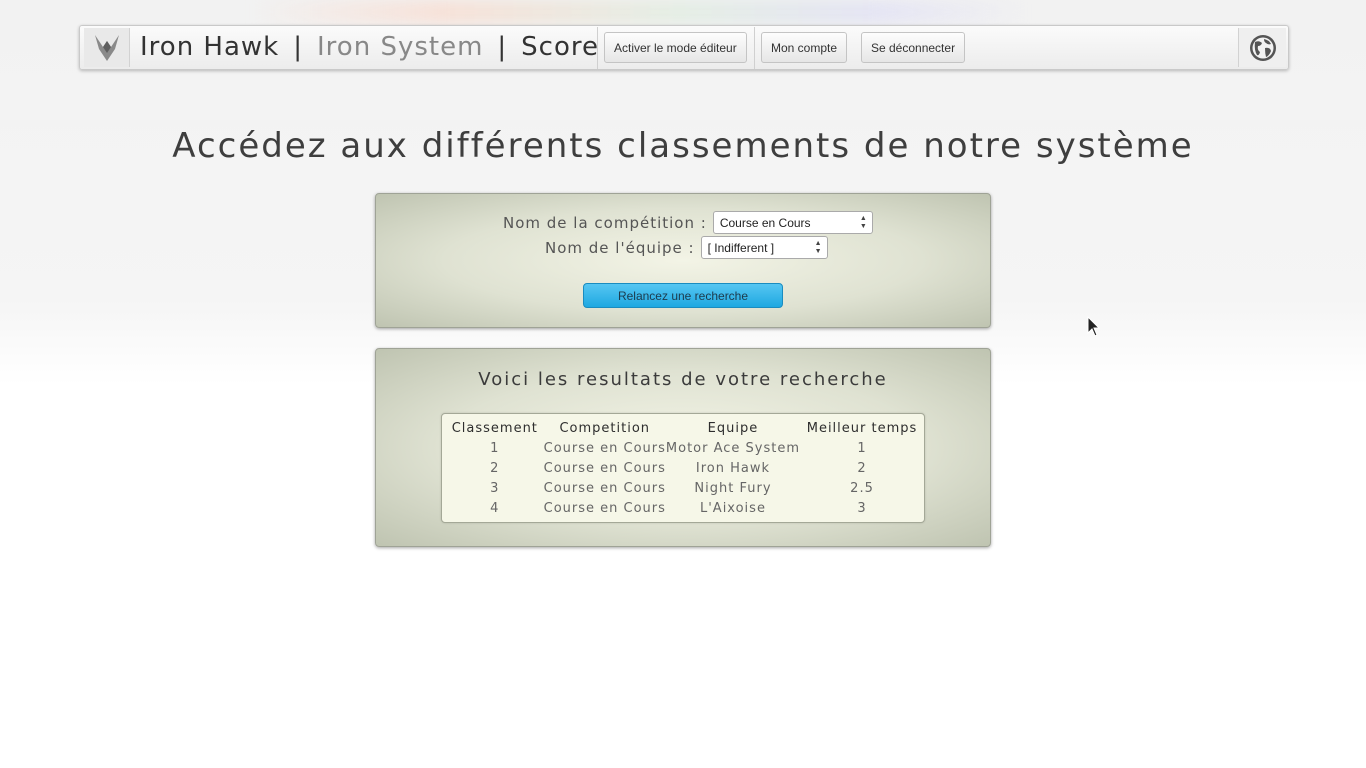 The image size is (1366, 768). What do you see at coordinates (732, 508) in the screenshot?
I see `team-cell: L'Aixoise` at bounding box center [732, 508].